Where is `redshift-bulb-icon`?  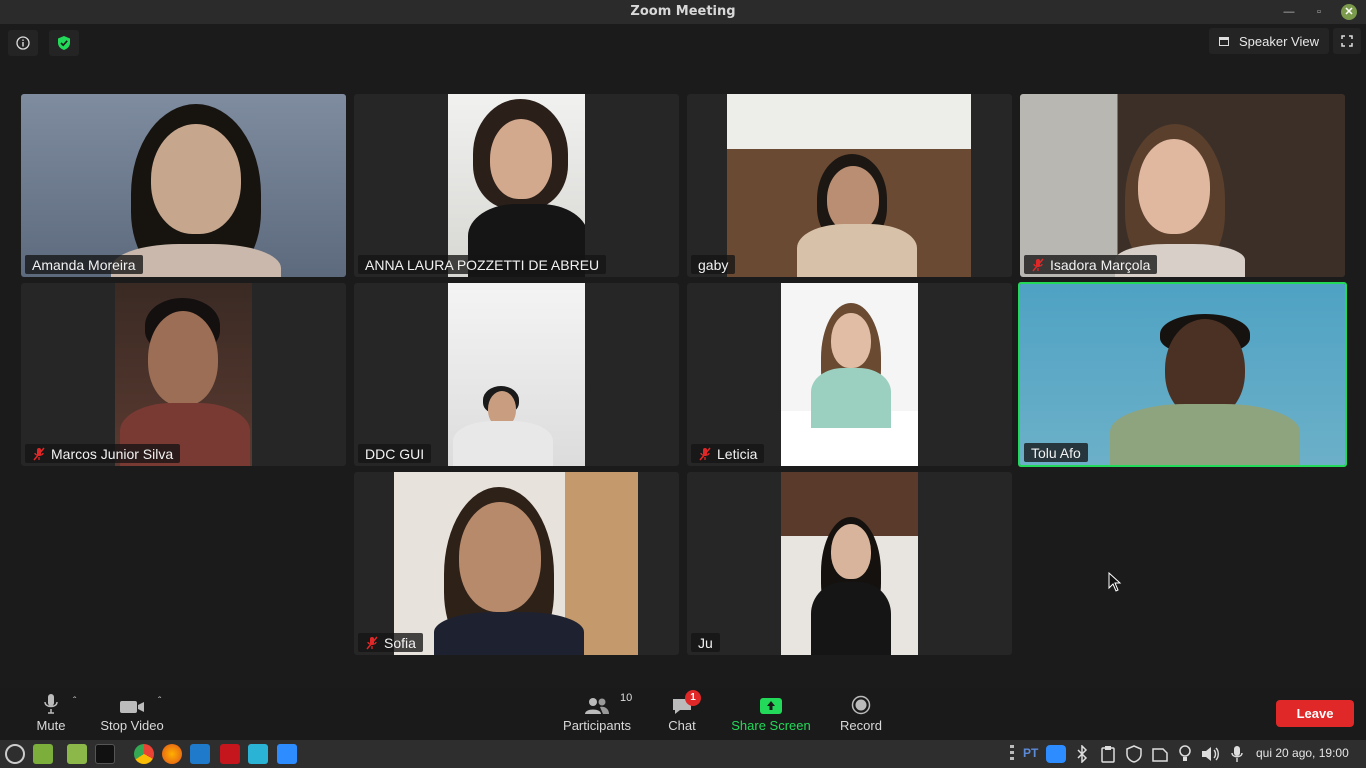
redshift-bulb-icon is located at coordinates (1186, 754).